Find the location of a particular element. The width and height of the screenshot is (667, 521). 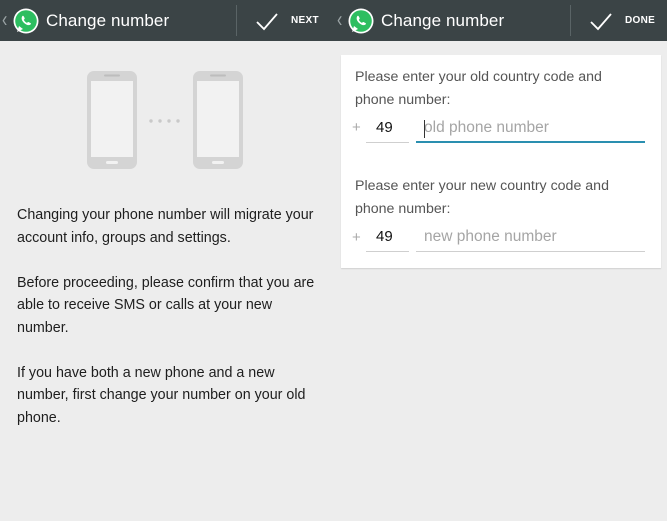

next-button: NEXT is located at coordinates (287, 20).